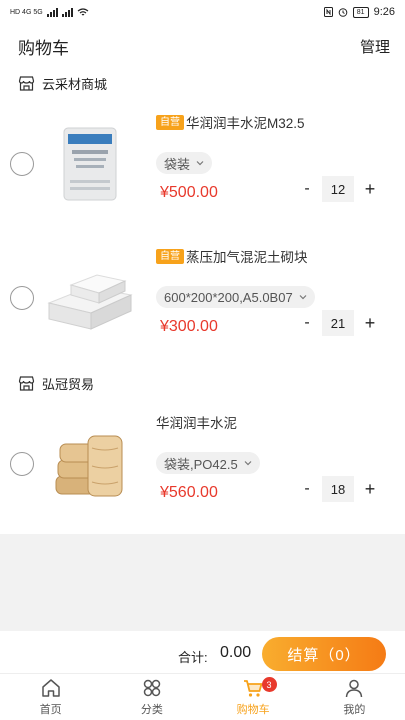 The width and height of the screenshot is (405, 720). Describe the element at coordinates (324, 654) in the screenshot. I see `checkout-button: 结算（0）` at that location.